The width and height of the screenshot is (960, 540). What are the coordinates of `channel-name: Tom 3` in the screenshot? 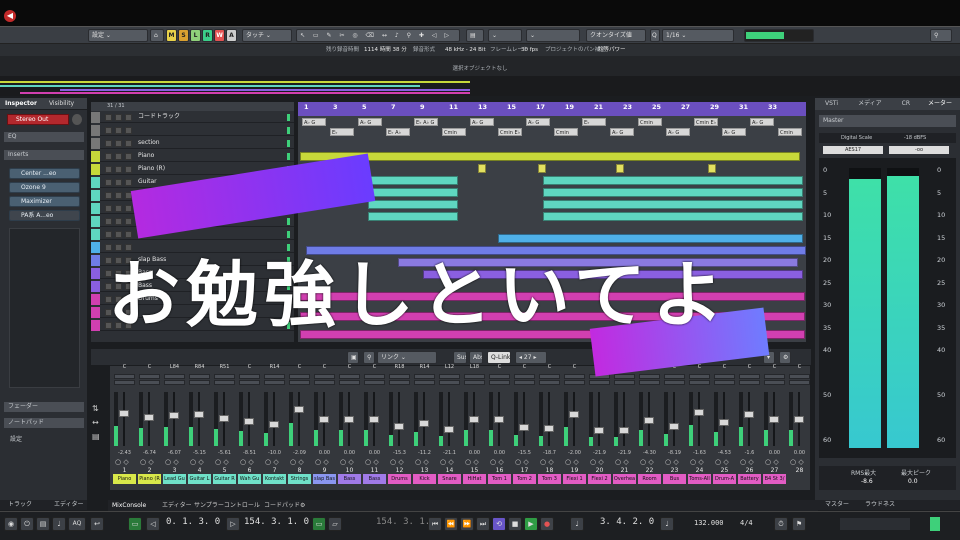 It's located at (549, 479).